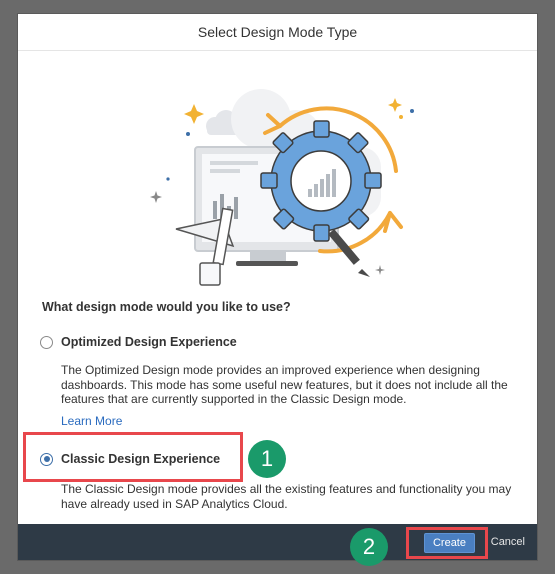 This screenshot has height=574, width=555. What do you see at coordinates (267, 459) in the screenshot?
I see `step-badge-1: 1` at bounding box center [267, 459].